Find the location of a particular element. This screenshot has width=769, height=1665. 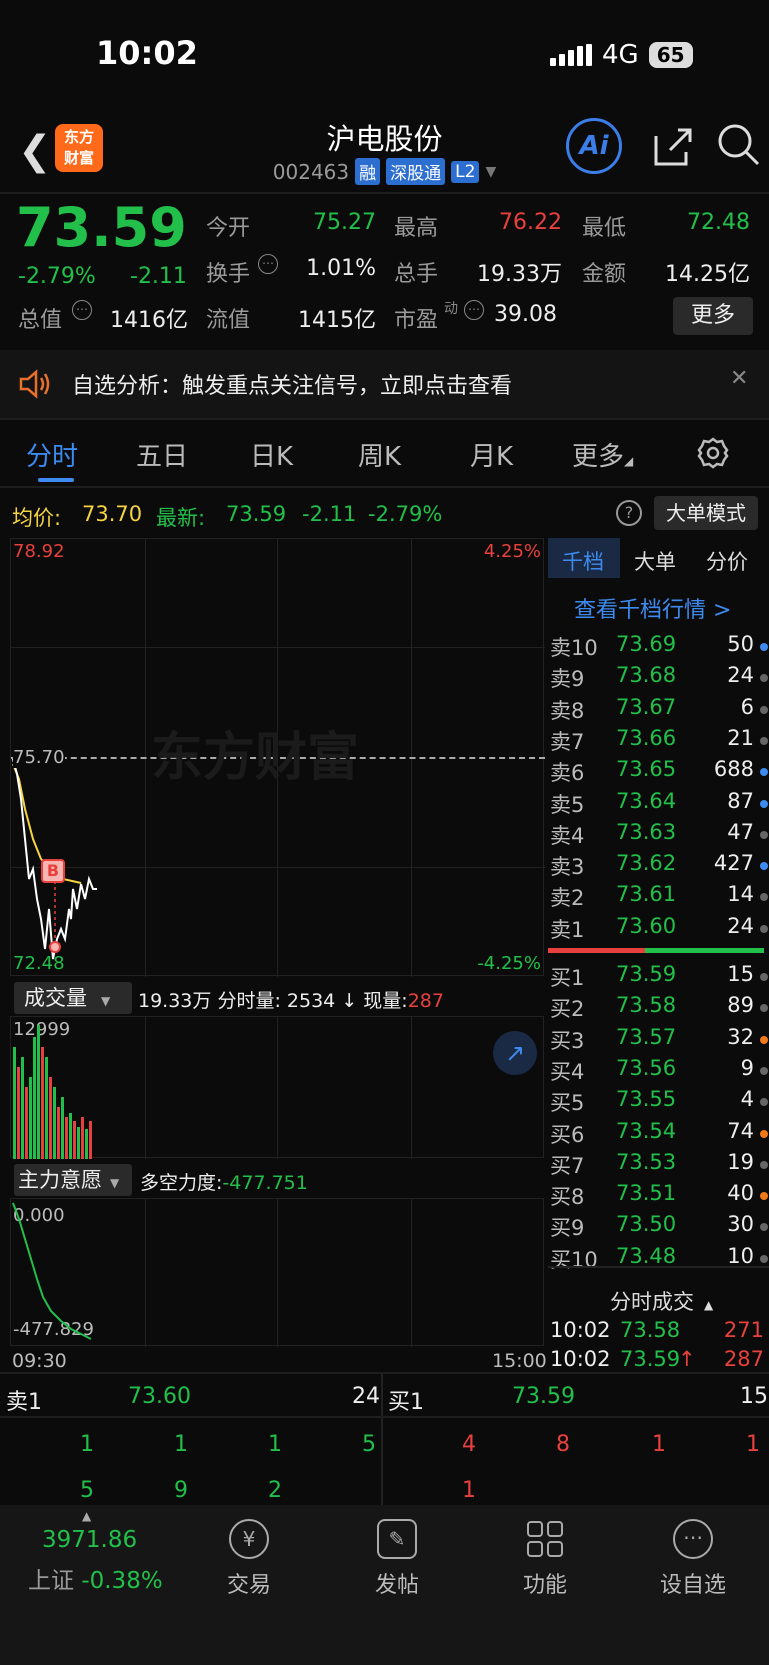

depth-link: 查看千档行情 > is located at coordinates (652, 608).